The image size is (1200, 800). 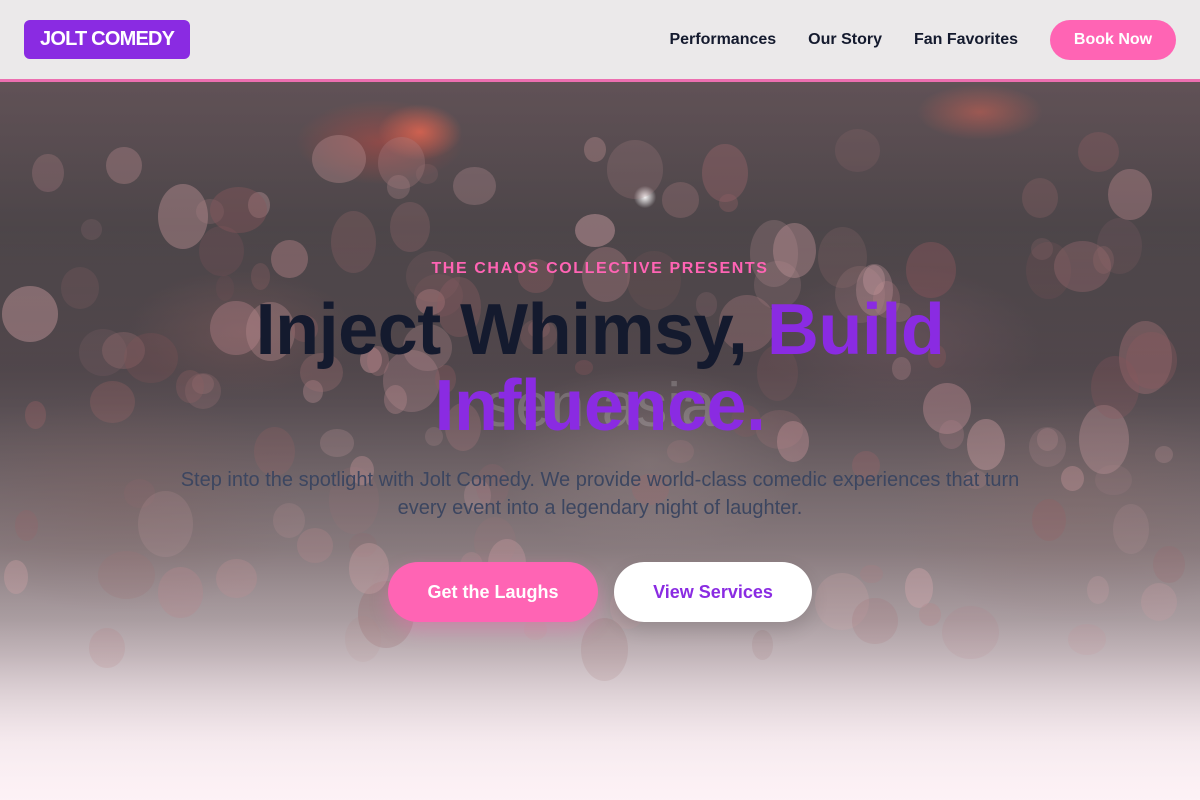 I want to click on hero-eyebrow: THE CHAOS COLLECTIVE PRESENTS, so click(x=600, y=268).